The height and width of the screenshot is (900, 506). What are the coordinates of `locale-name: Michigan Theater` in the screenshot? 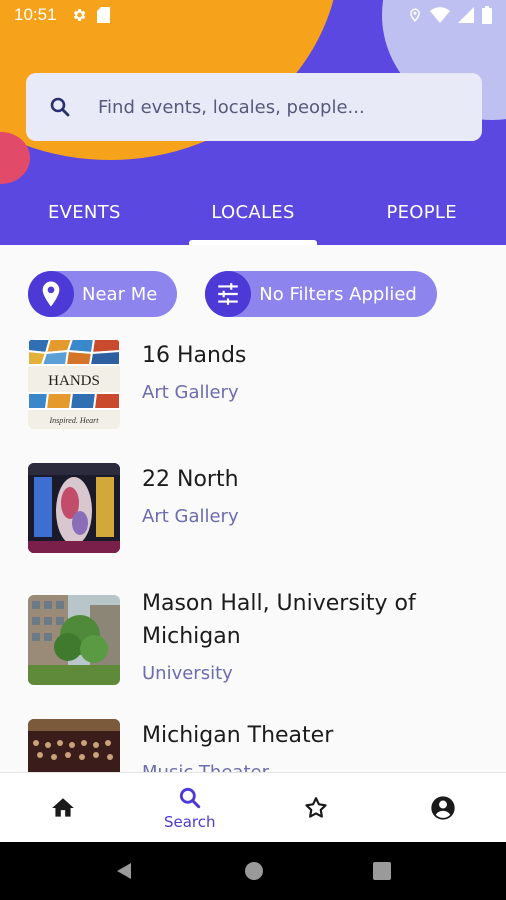 It's located at (238, 735).